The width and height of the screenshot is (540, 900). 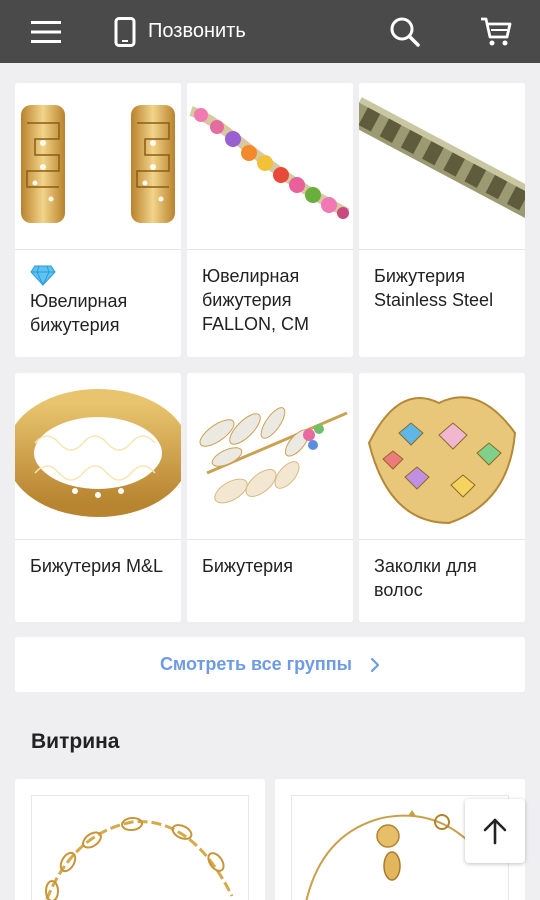 I want to click on arrow-up-icon, so click(x=495, y=831).